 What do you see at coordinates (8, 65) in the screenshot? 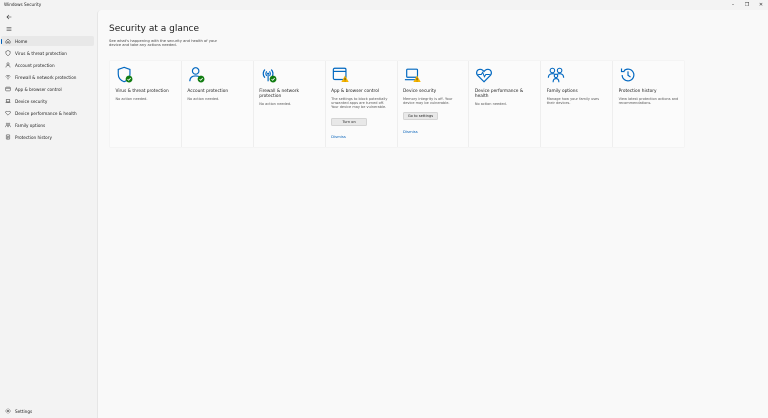
I see `person-icon` at bounding box center [8, 65].